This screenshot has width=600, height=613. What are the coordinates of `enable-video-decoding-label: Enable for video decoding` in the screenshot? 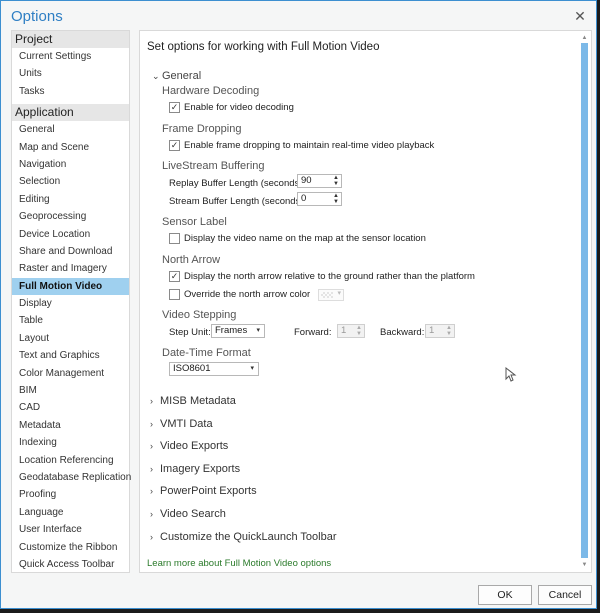 It's located at (239, 107).